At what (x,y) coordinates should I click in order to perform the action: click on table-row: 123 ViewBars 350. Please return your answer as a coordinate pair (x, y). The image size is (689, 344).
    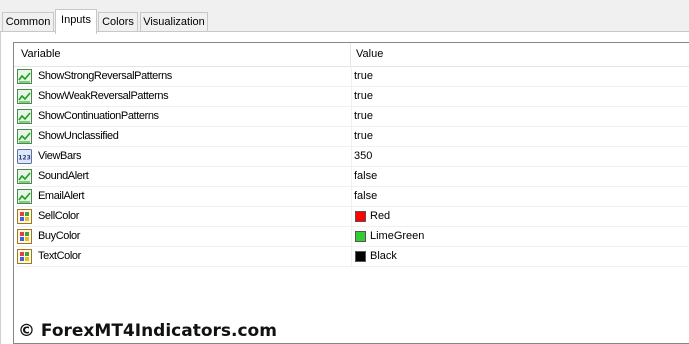
    Looking at the image, I should click on (351, 157).